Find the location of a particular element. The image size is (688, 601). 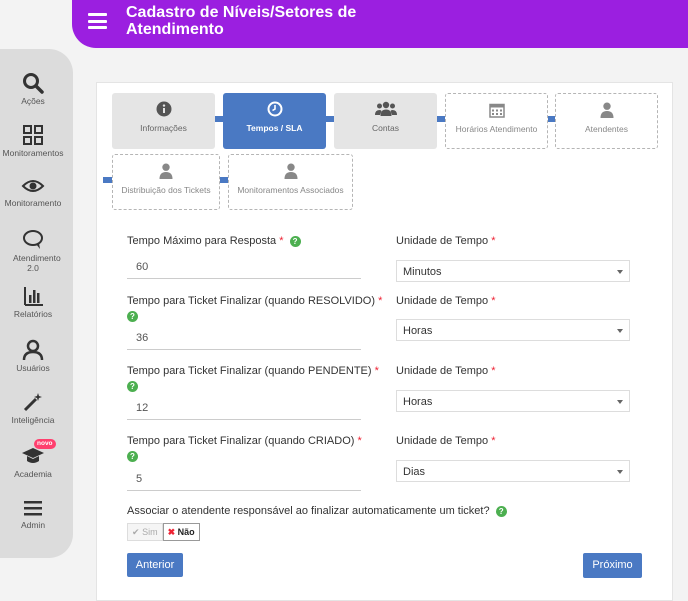

sidebar-item-admin: Admin is located at coordinates (33, 514).